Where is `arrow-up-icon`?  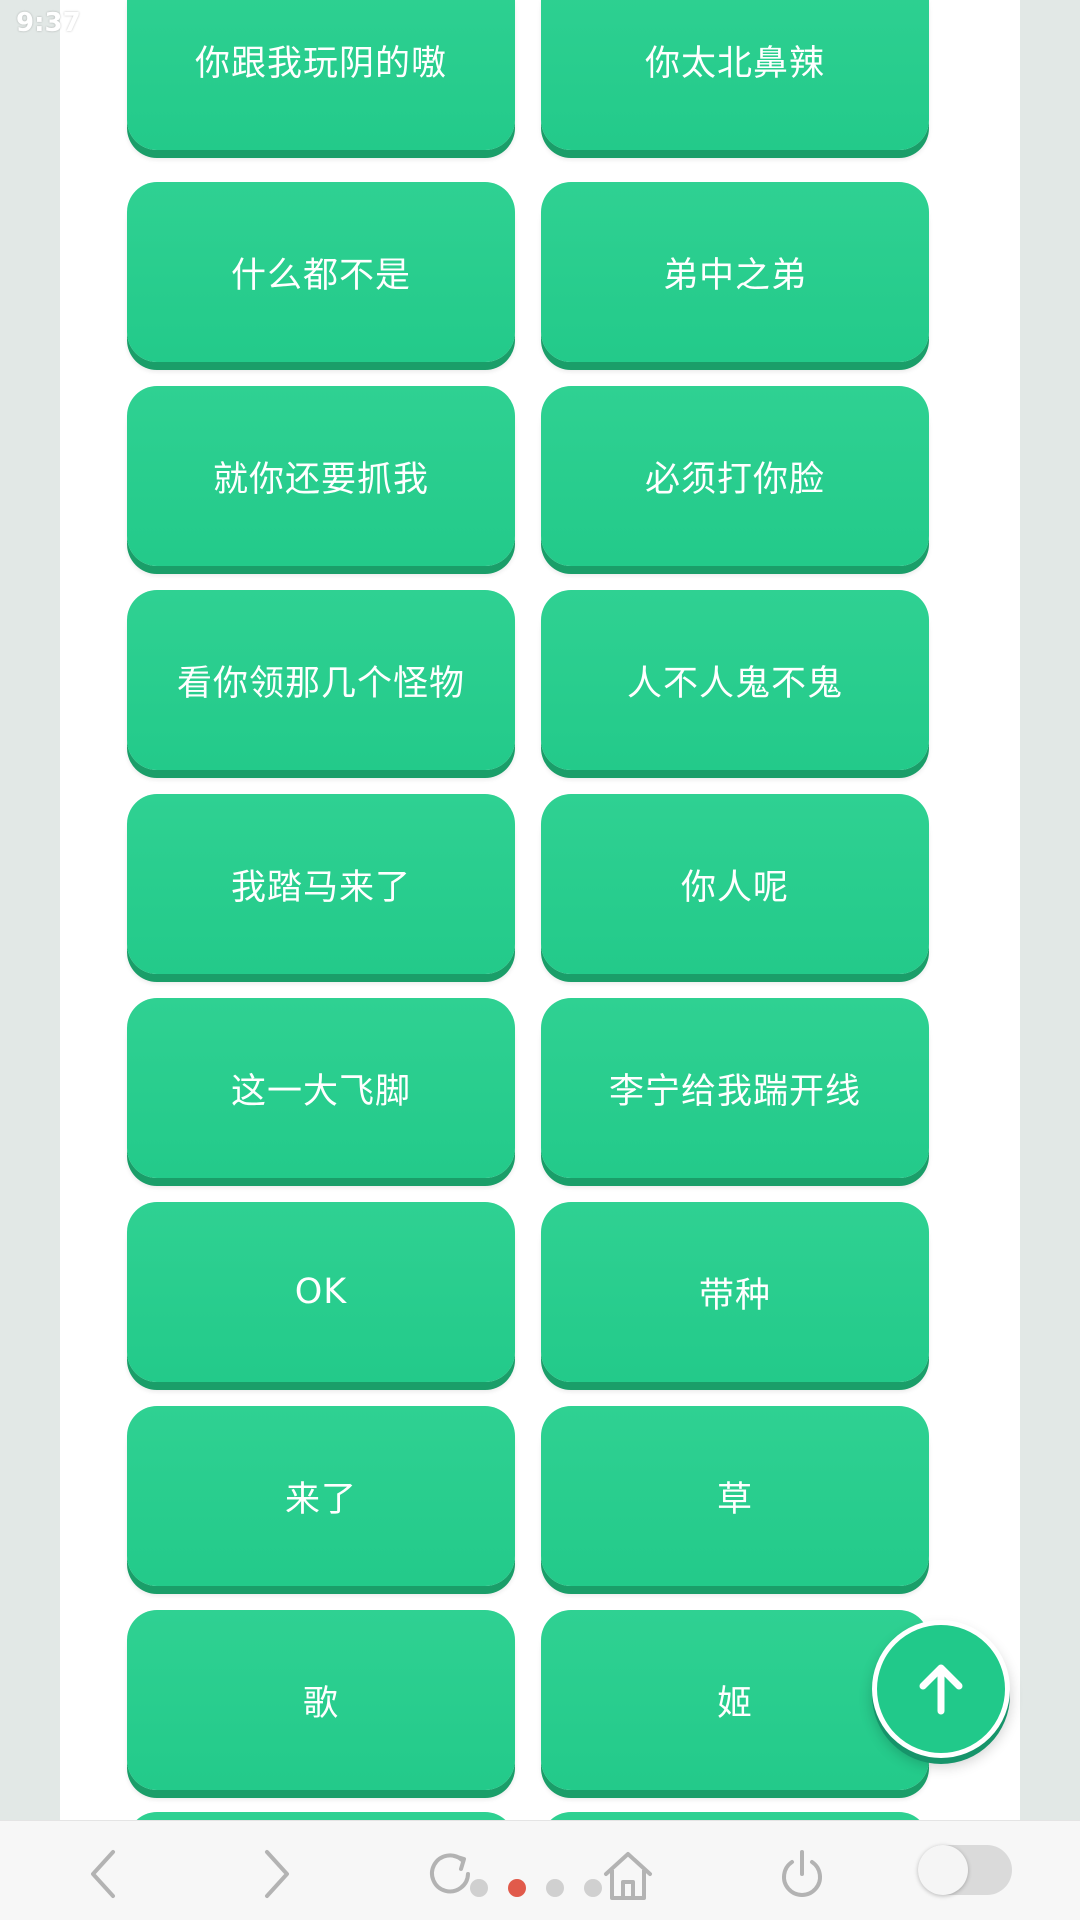 arrow-up-icon is located at coordinates (941, 1689).